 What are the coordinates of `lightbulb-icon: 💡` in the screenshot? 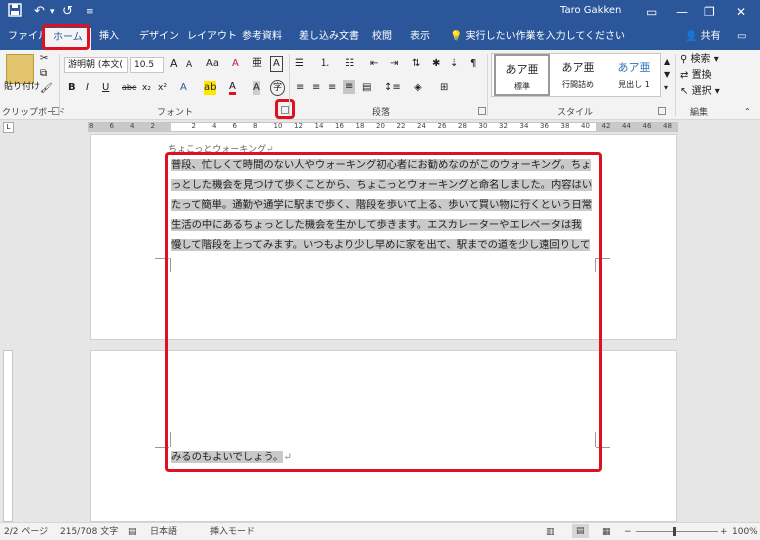 It's located at (456, 36).